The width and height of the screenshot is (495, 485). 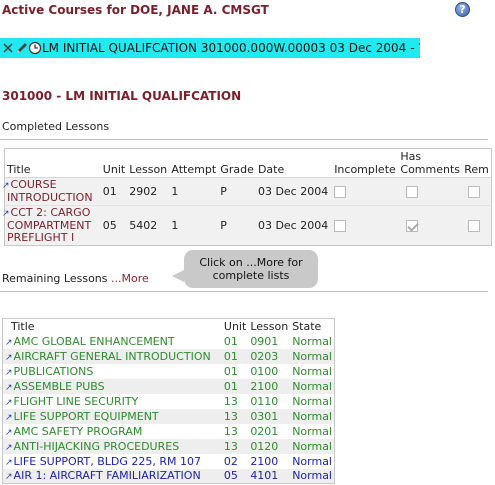 I want to click on lesson-title-link: LIFE SUPPORT, BLDG 225, RM 107, so click(x=107, y=461).